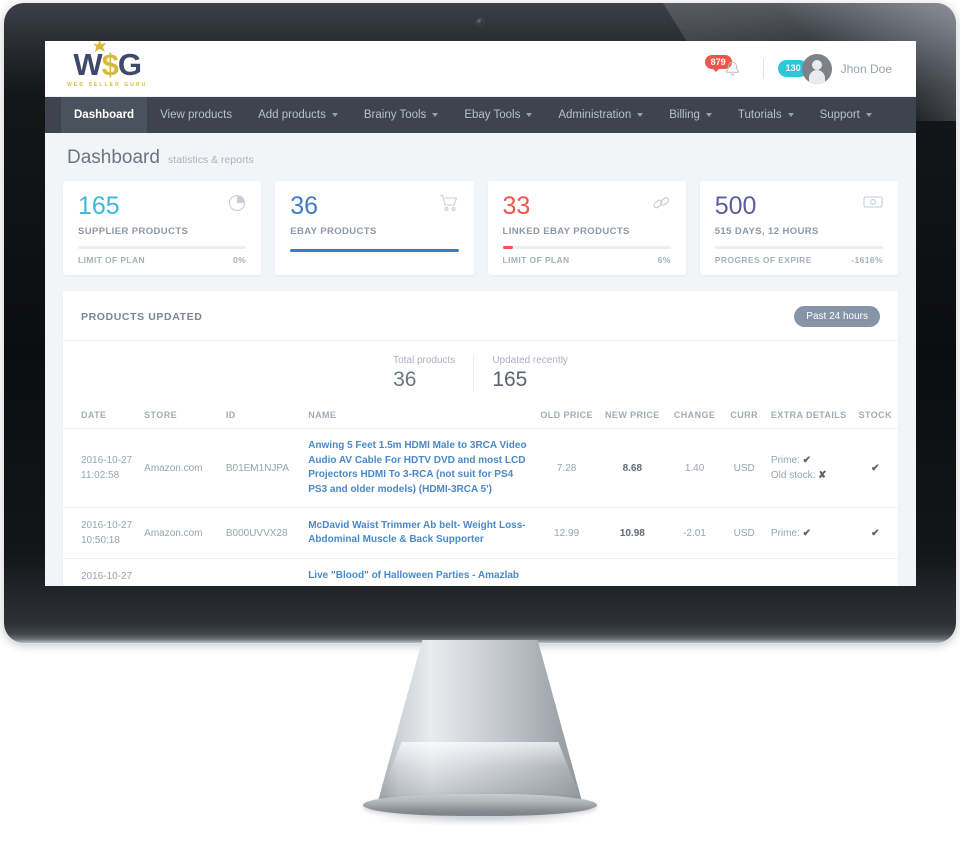 This screenshot has height=842, width=960. I want to click on notifications-button: 879, so click(726, 69).